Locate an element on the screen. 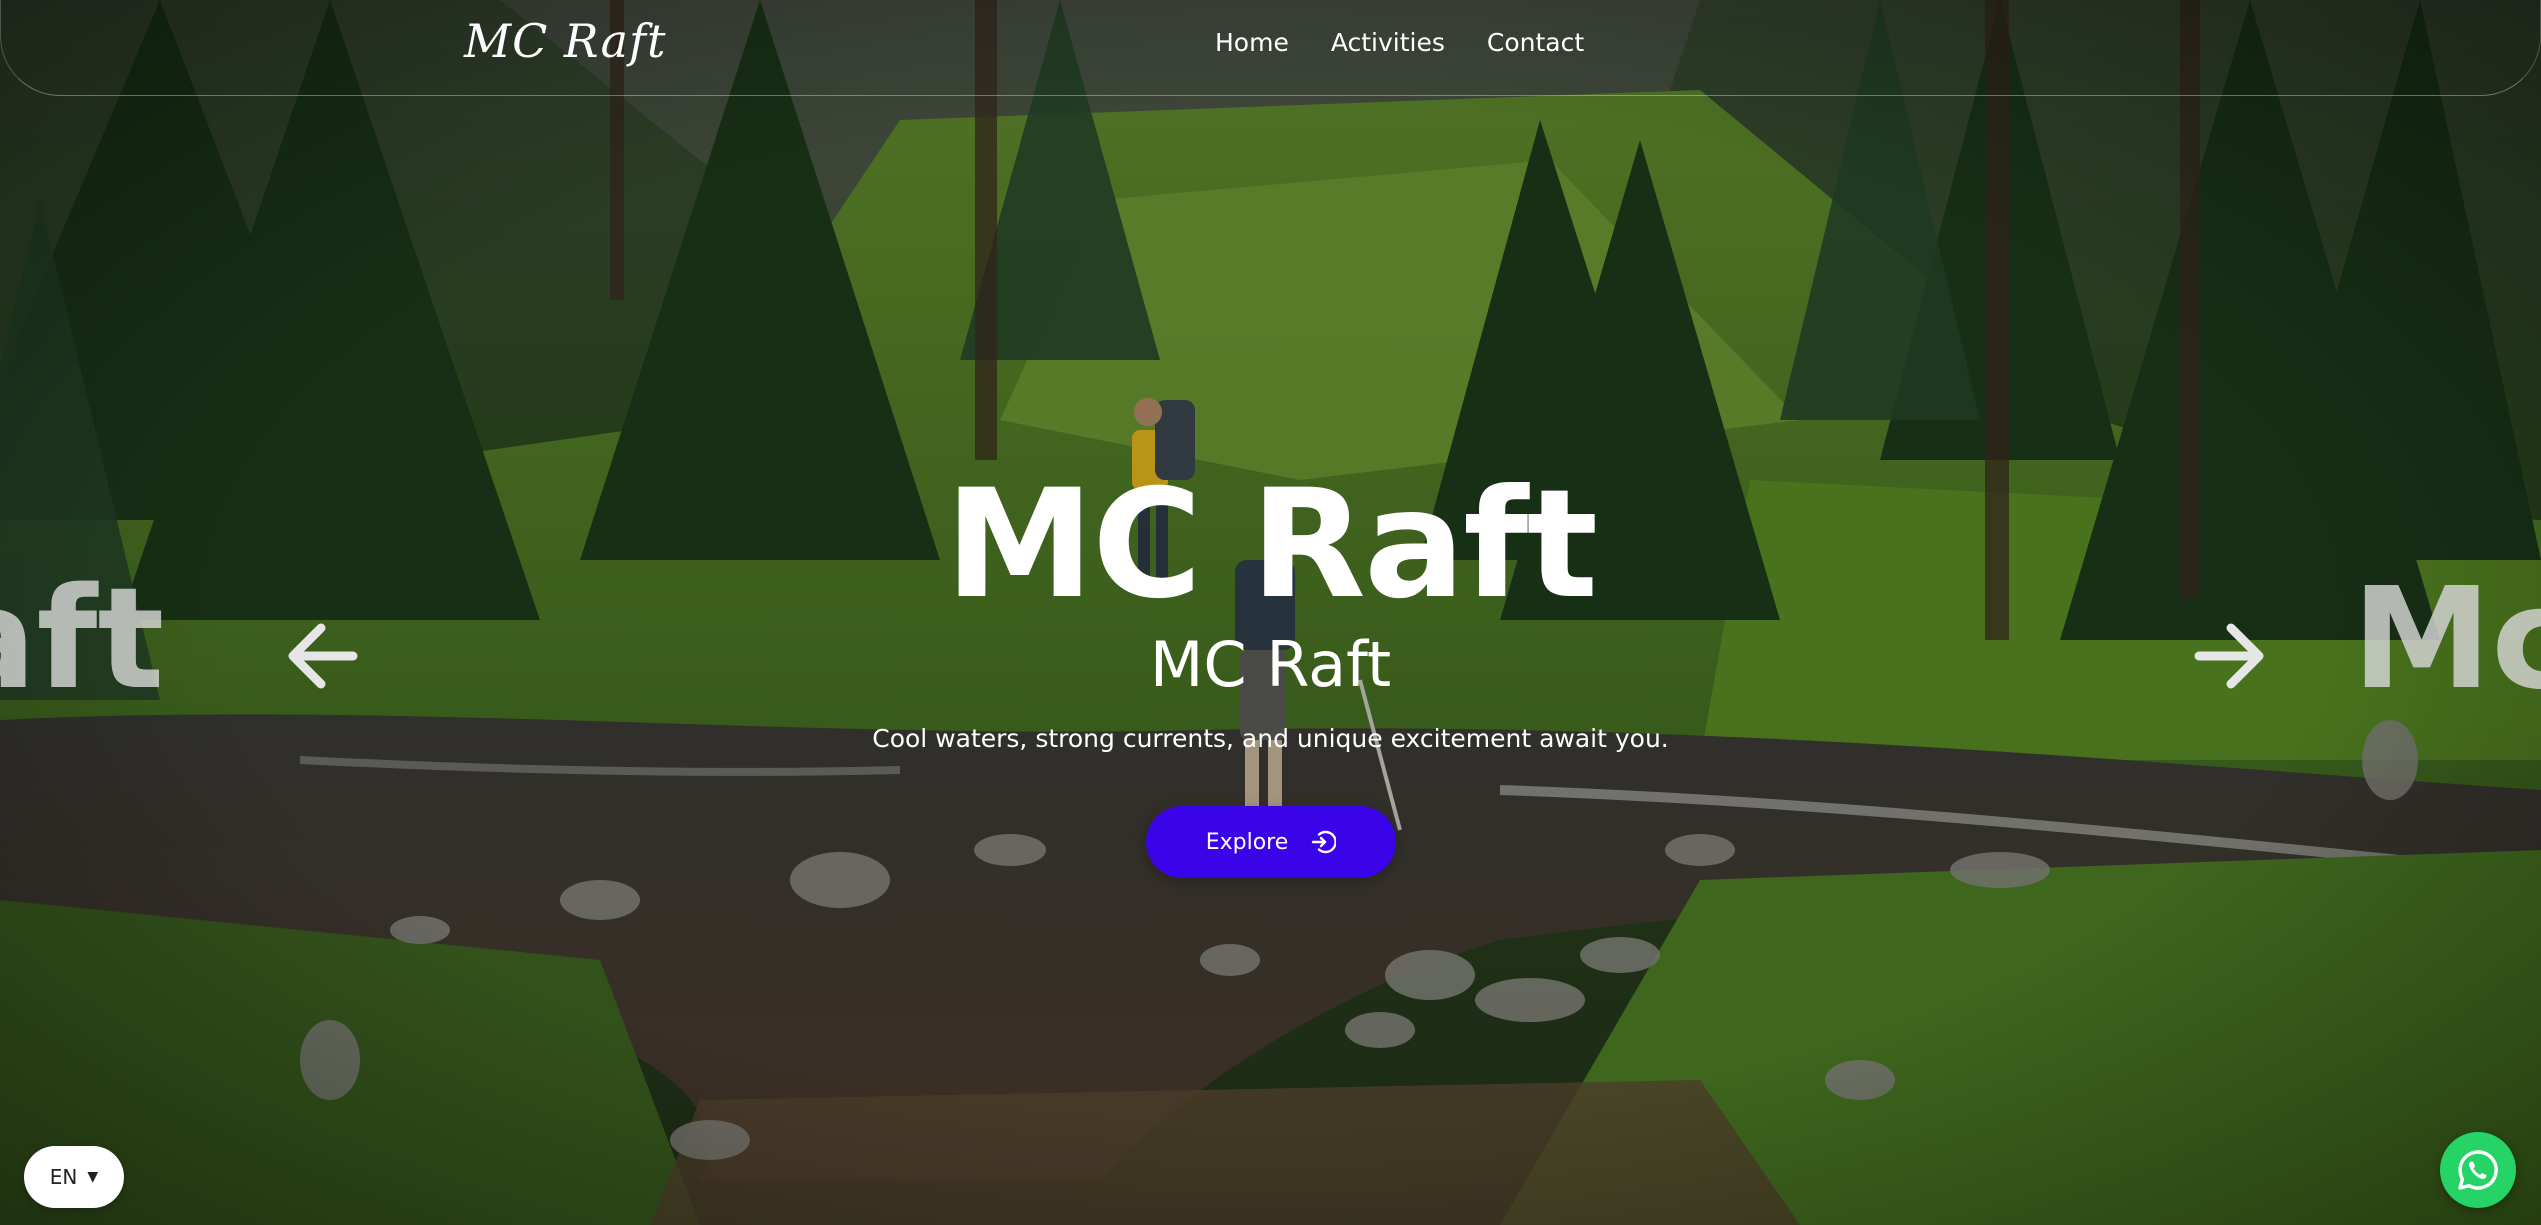  hero-subtitle: MC Raft is located at coordinates (1270, 664).